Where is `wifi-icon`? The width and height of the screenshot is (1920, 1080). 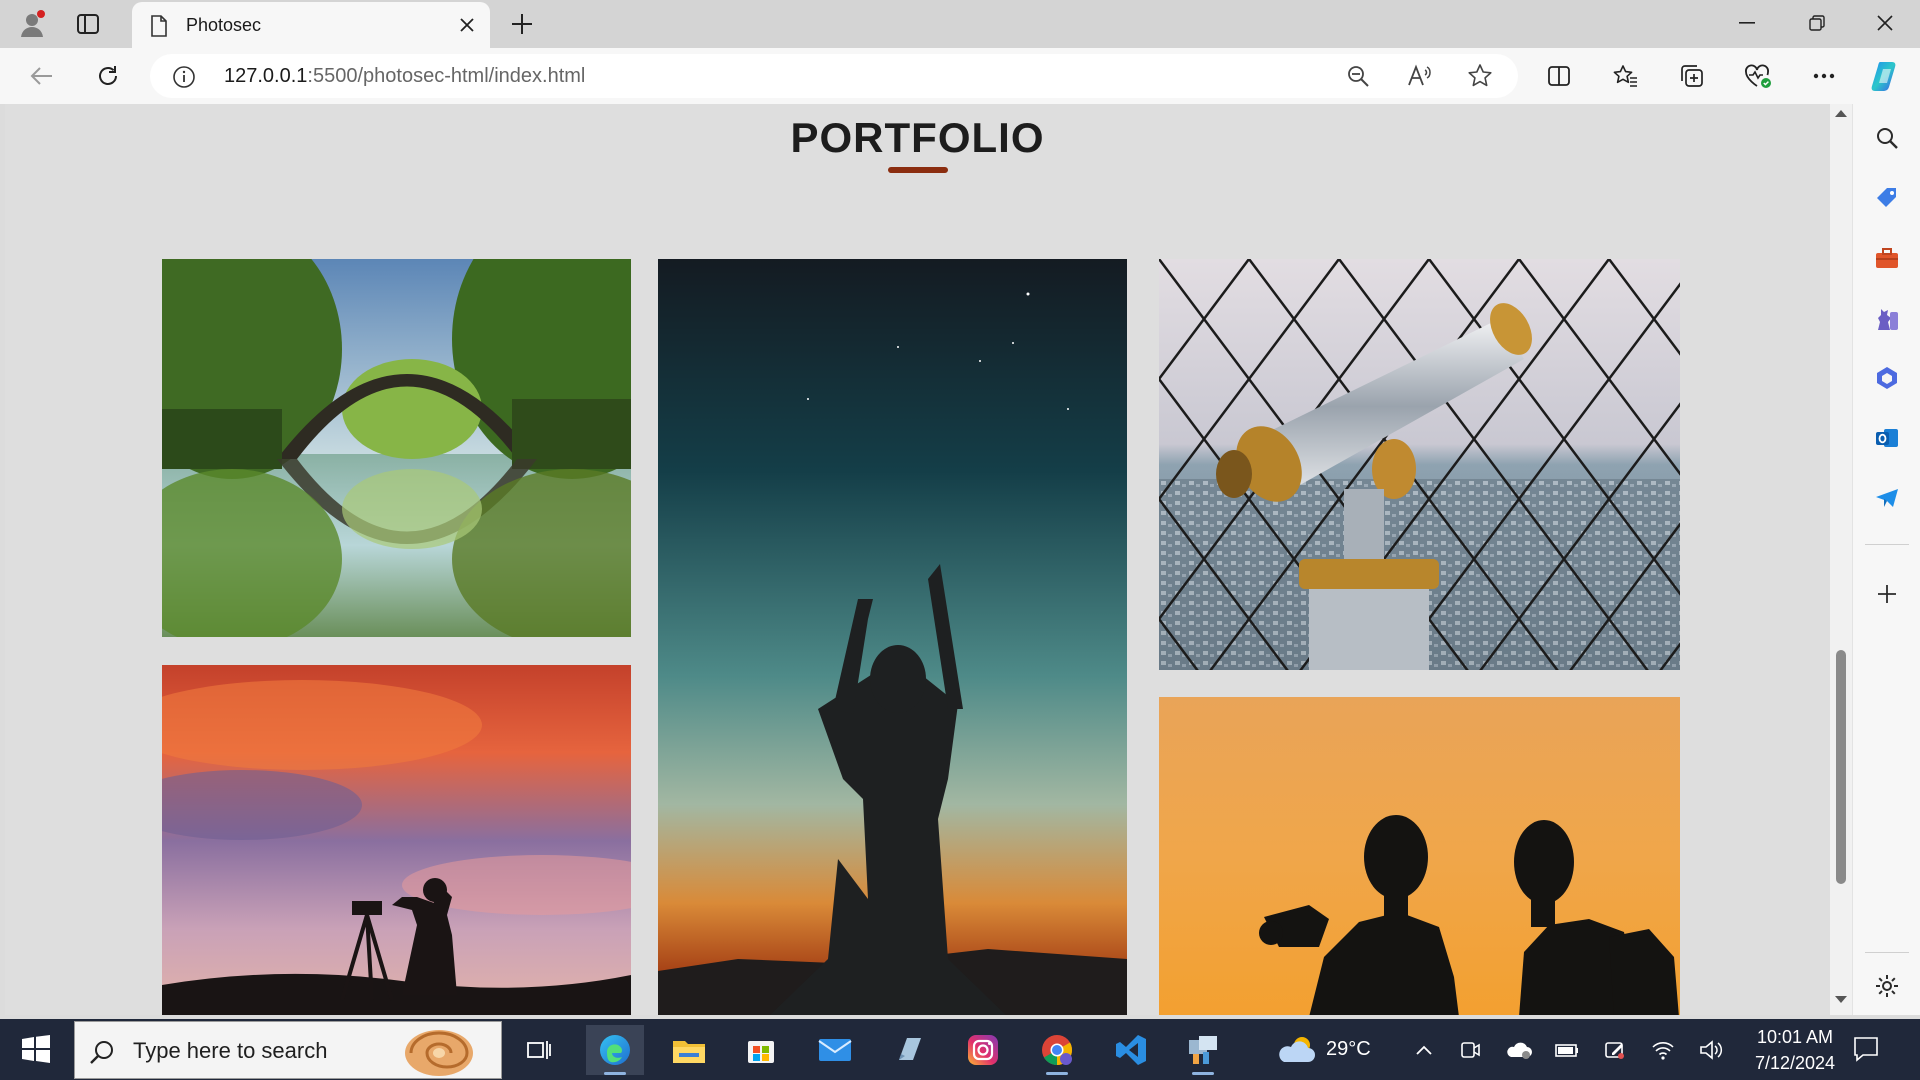
wifi-icon is located at coordinates (1663, 1050).